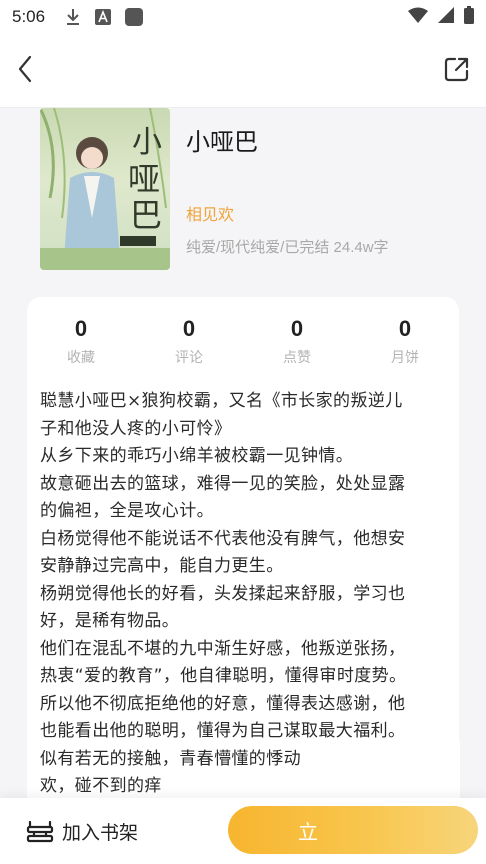  Describe the element at coordinates (287, 247) in the screenshot. I see `book-meta: 纯爱/现代纯爱/已完结 24.4w字` at that location.